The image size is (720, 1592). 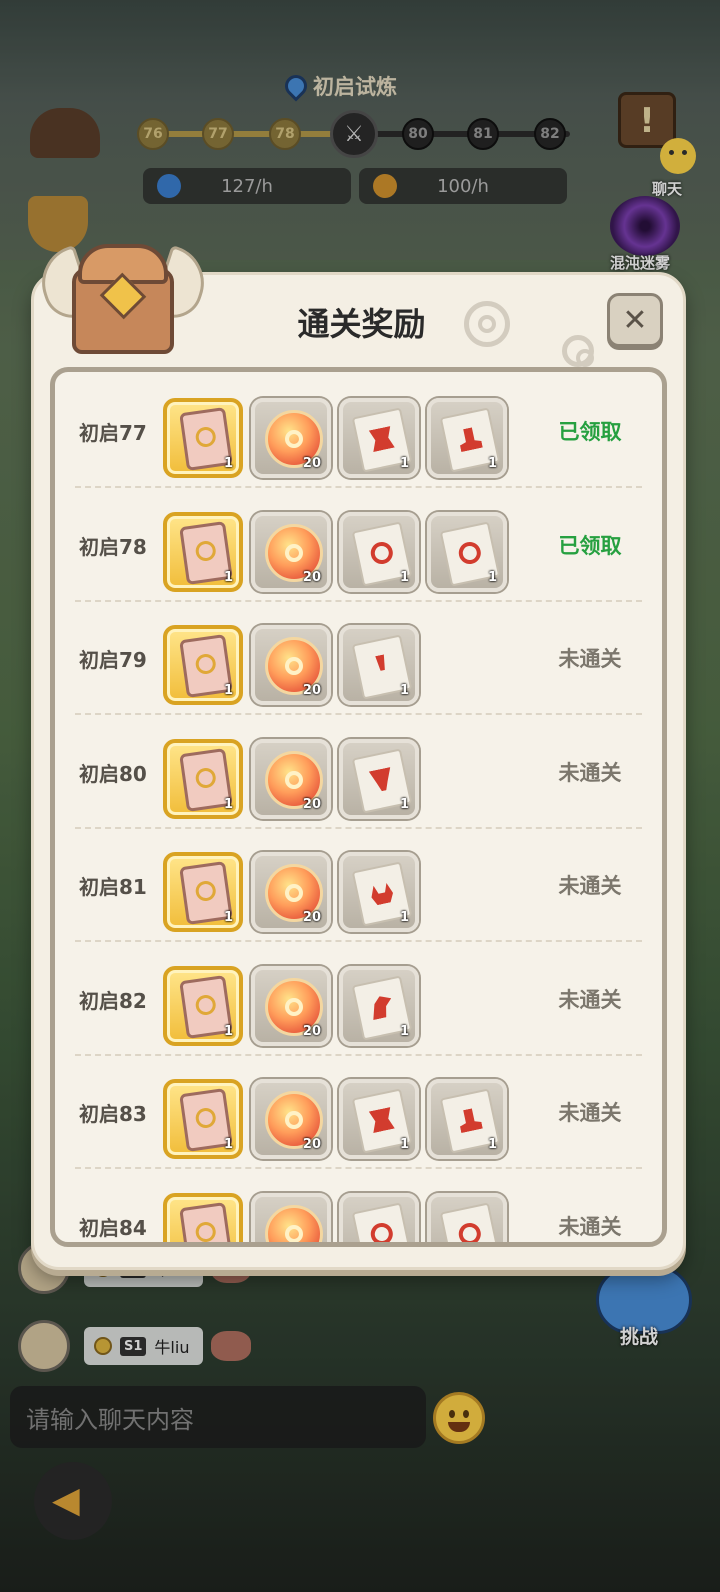 I want to click on close-button: ✕, so click(x=635, y=320).